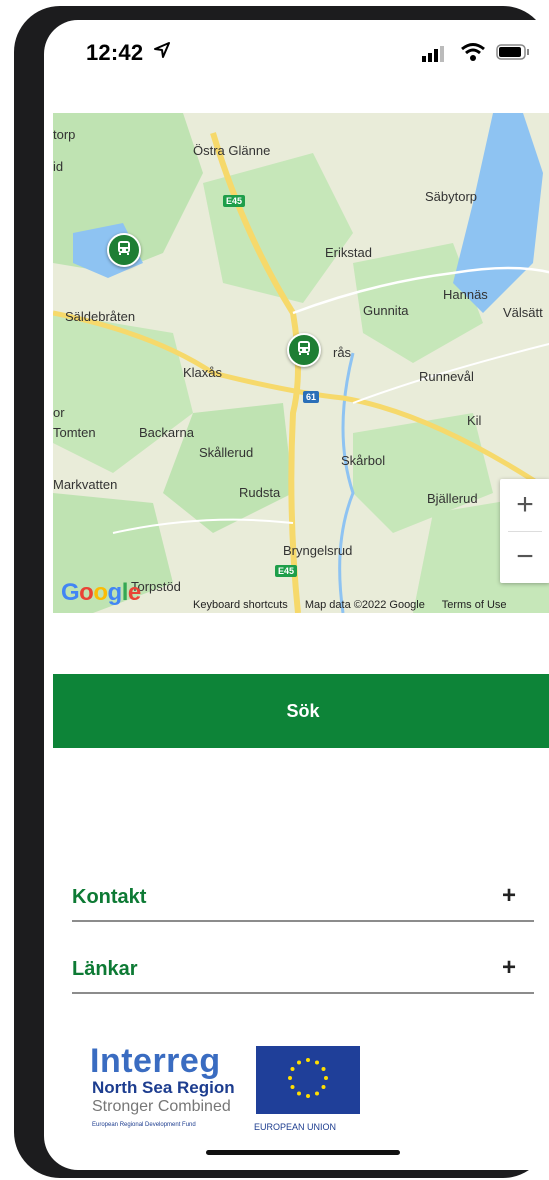  What do you see at coordinates (513, 54) in the screenshot?
I see `battery-icon` at bounding box center [513, 54].